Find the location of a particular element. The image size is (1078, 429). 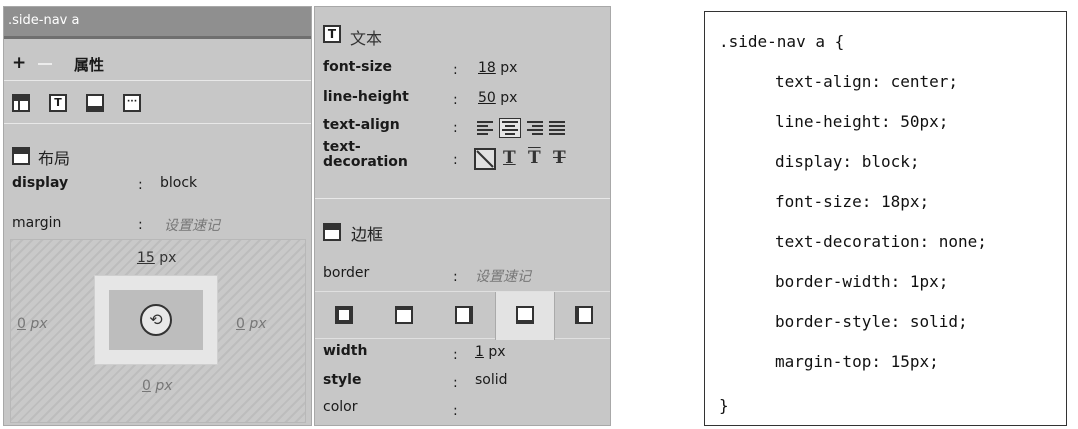

layout-section-title: 布局 is located at coordinates (54, 158).